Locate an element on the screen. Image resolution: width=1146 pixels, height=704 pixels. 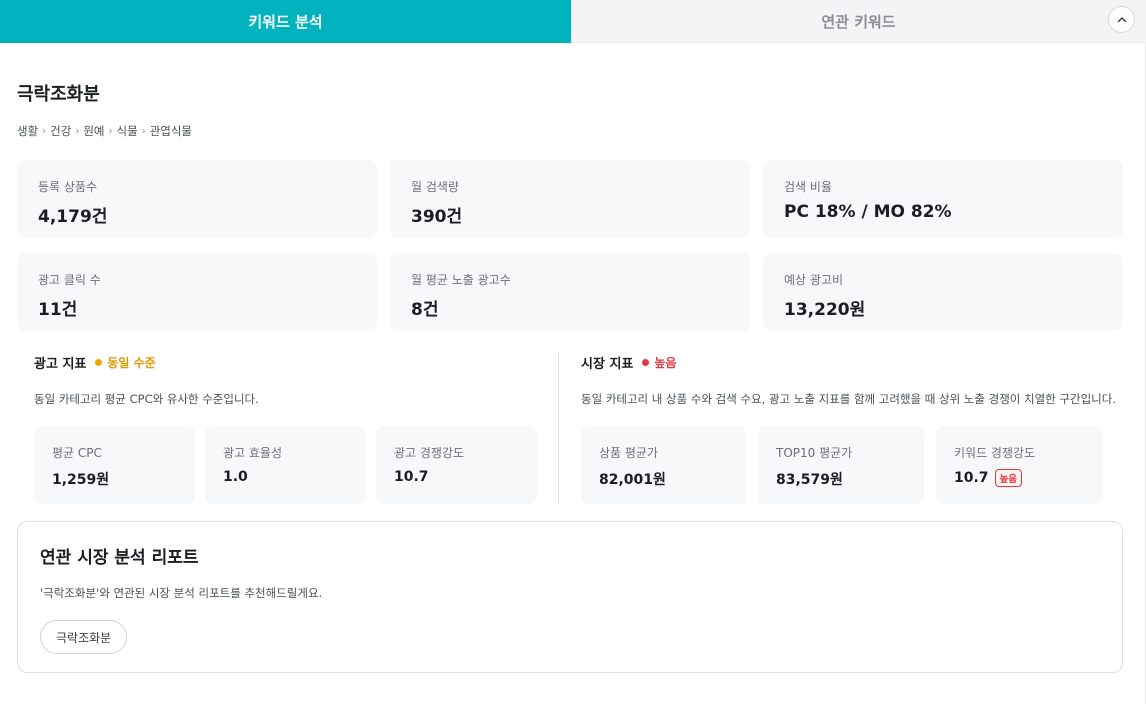
stat-label: 월 검색량 is located at coordinates (435, 187).